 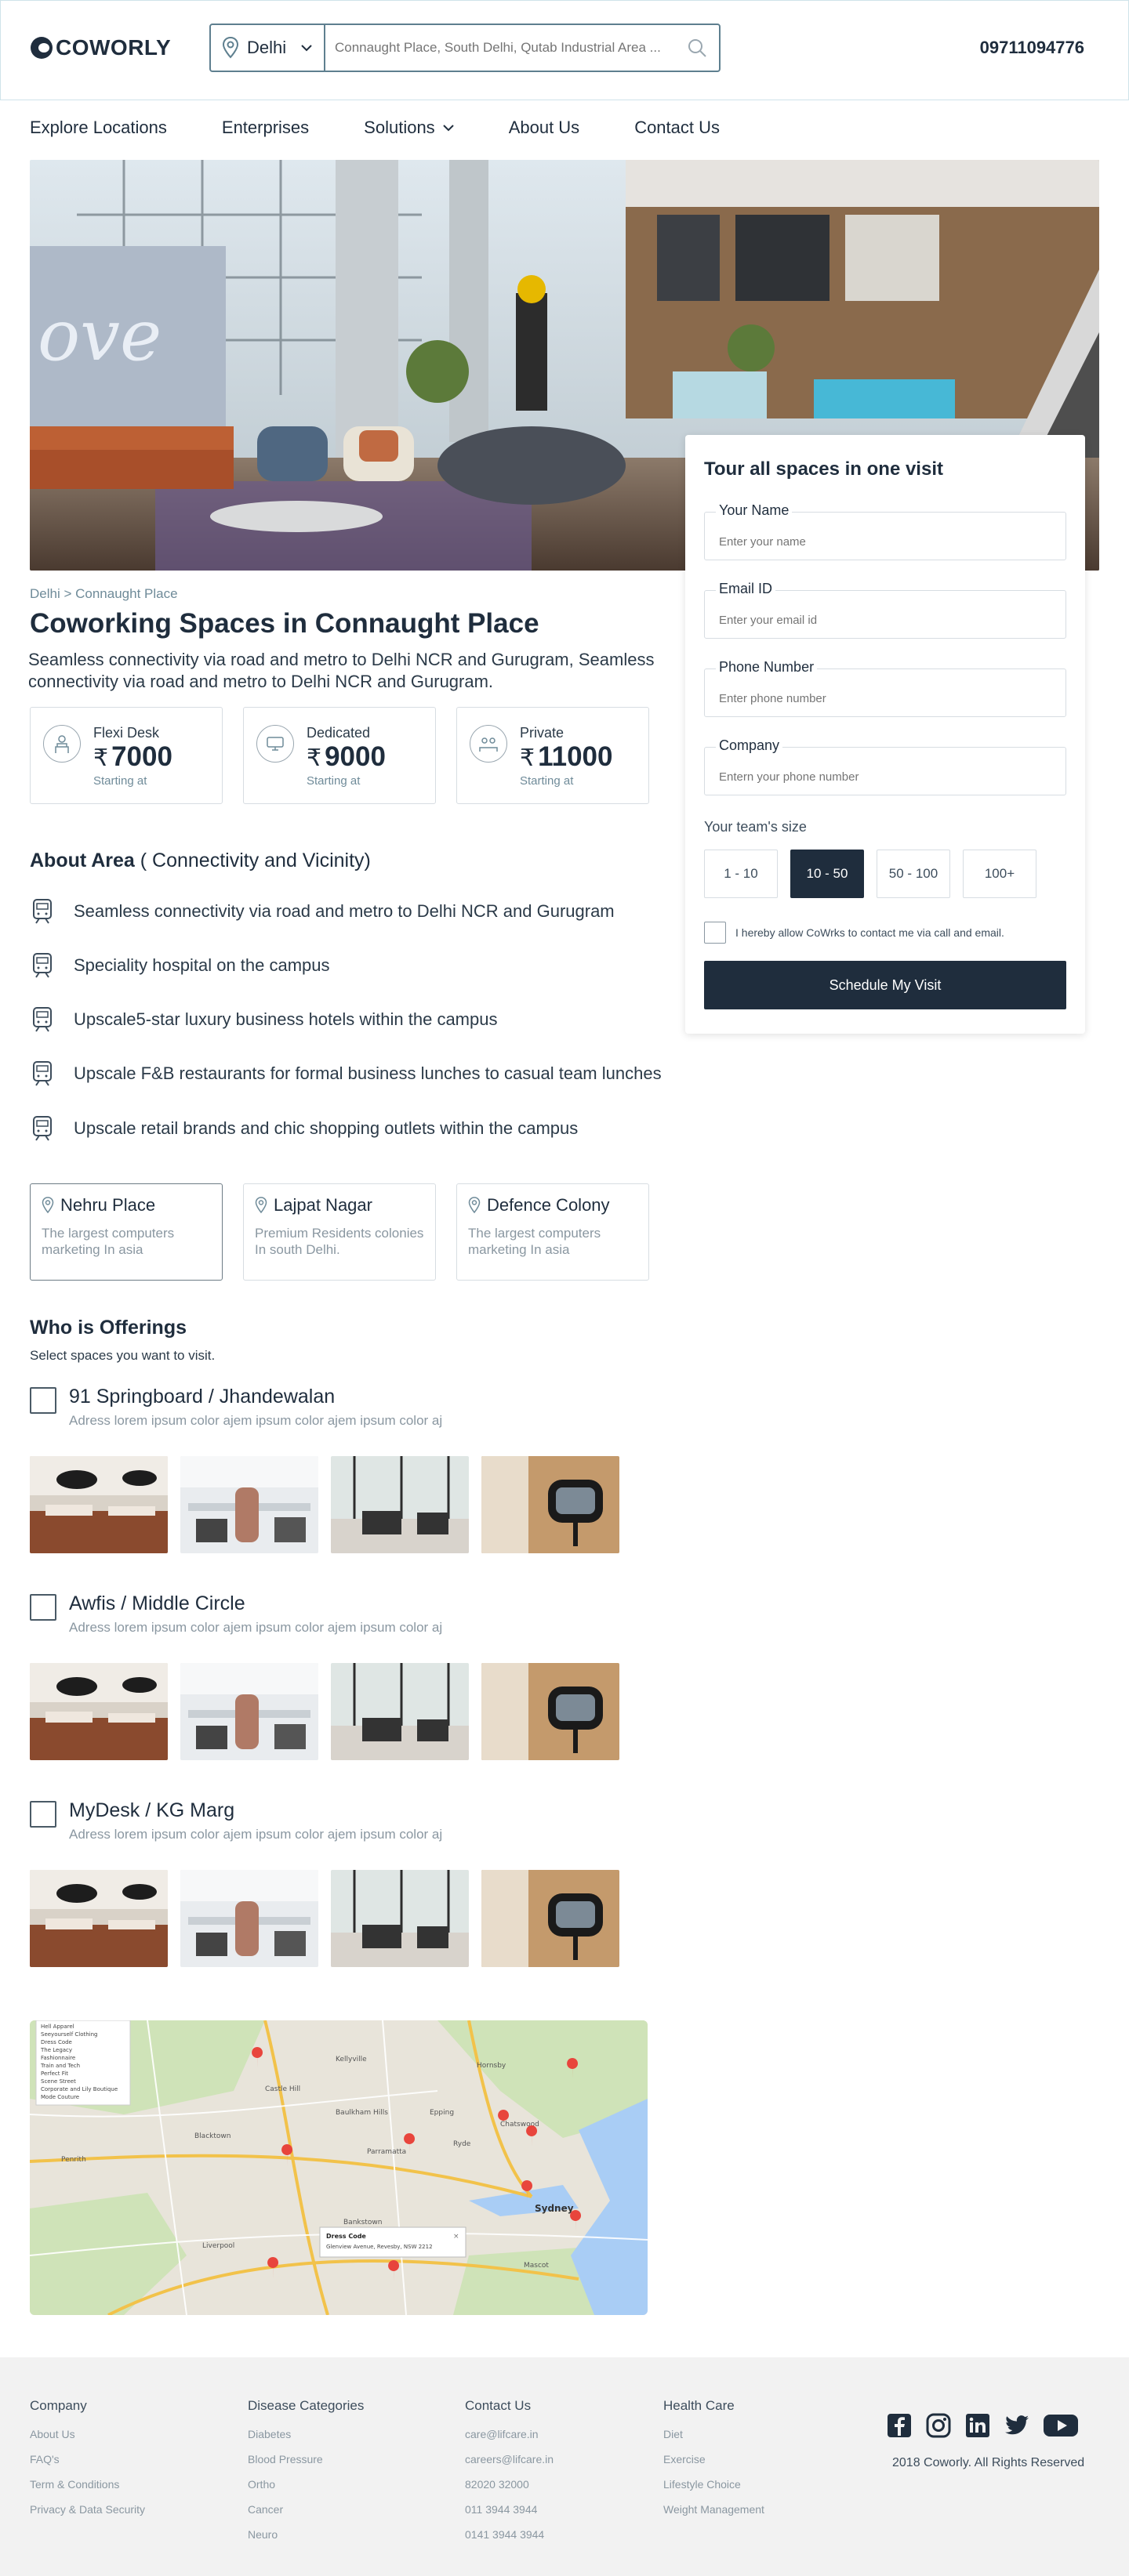 What do you see at coordinates (108, 1328) in the screenshot?
I see `offerings-title: Who is Offerings` at bounding box center [108, 1328].